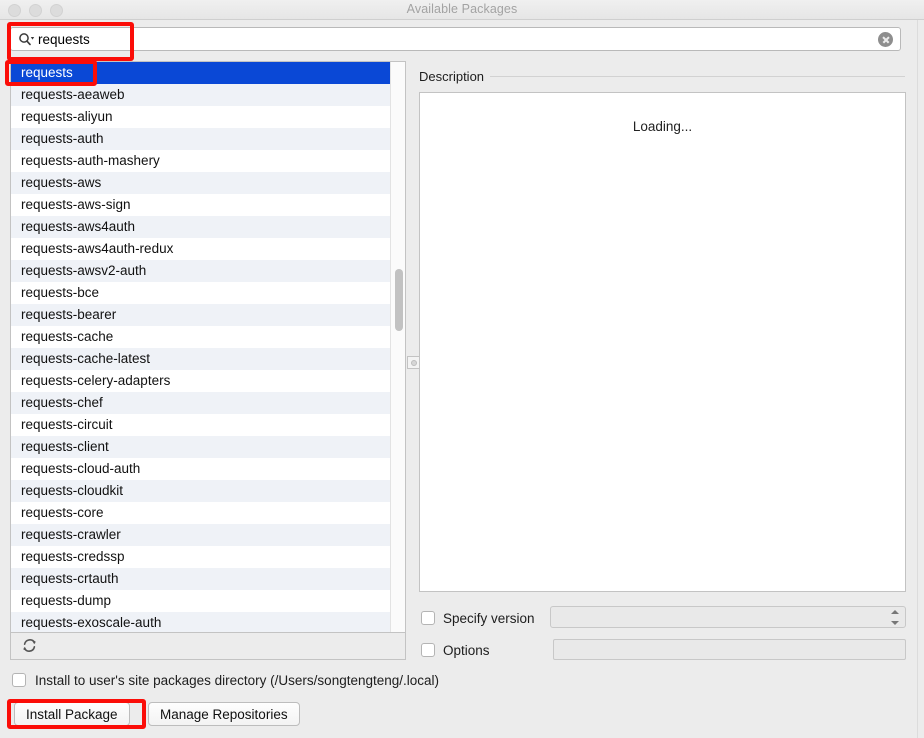  What do you see at coordinates (208, 183) in the screenshot?
I see `package-list-item: requests-aws` at bounding box center [208, 183].